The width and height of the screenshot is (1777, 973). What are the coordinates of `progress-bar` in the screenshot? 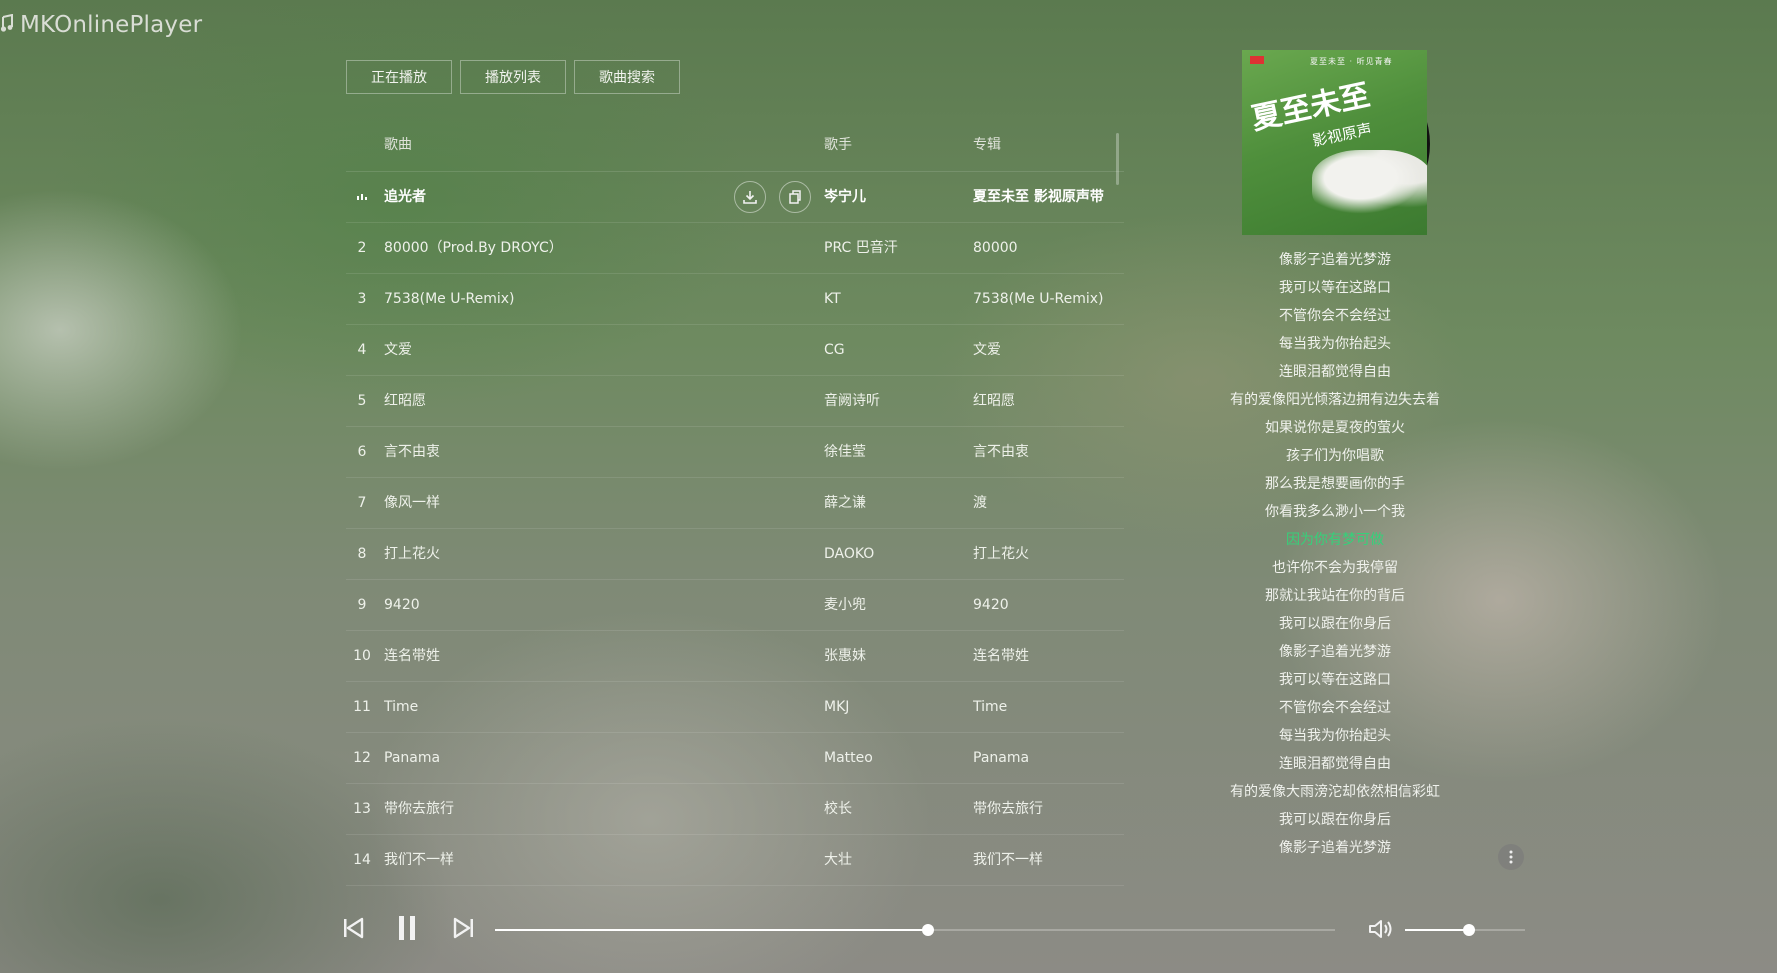 It's located at (915, 930).